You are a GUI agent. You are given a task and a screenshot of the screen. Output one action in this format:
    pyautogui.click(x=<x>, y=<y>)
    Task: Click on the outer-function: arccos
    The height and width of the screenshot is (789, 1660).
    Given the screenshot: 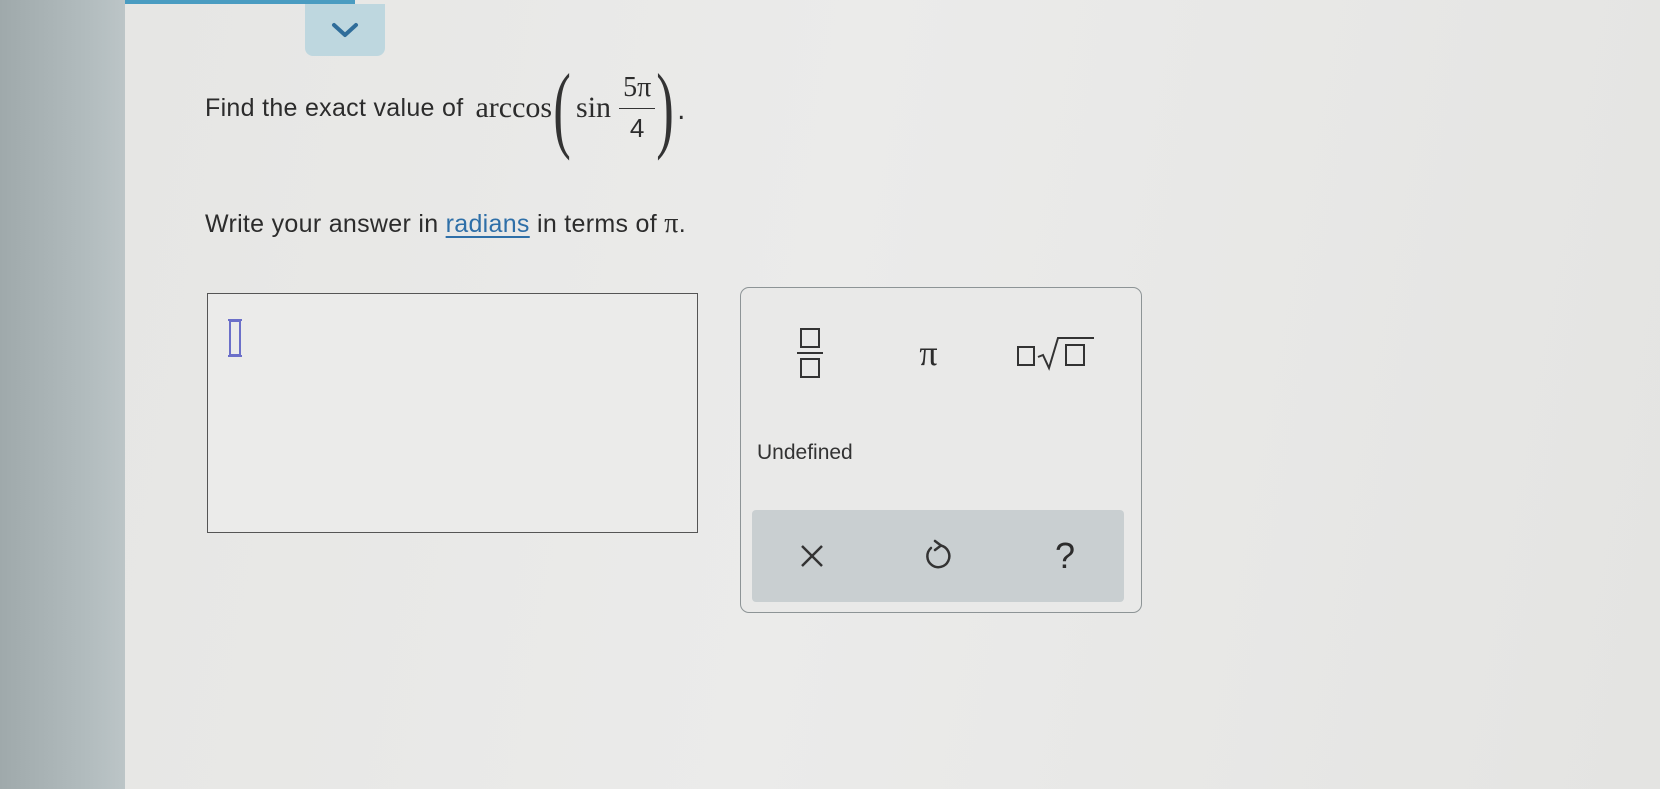 What is the action you would take?
    pyautogui.click(x=514, y=107)
    